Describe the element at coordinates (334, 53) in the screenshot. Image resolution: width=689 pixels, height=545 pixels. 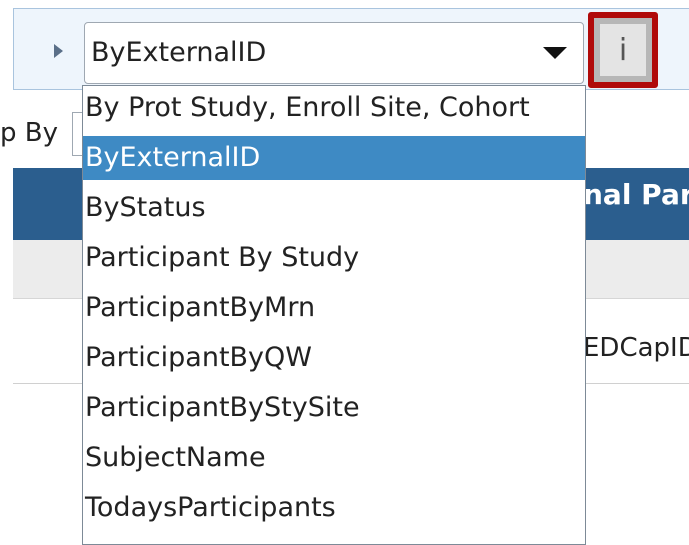
I see `view-select: ByExternalID` at that location.